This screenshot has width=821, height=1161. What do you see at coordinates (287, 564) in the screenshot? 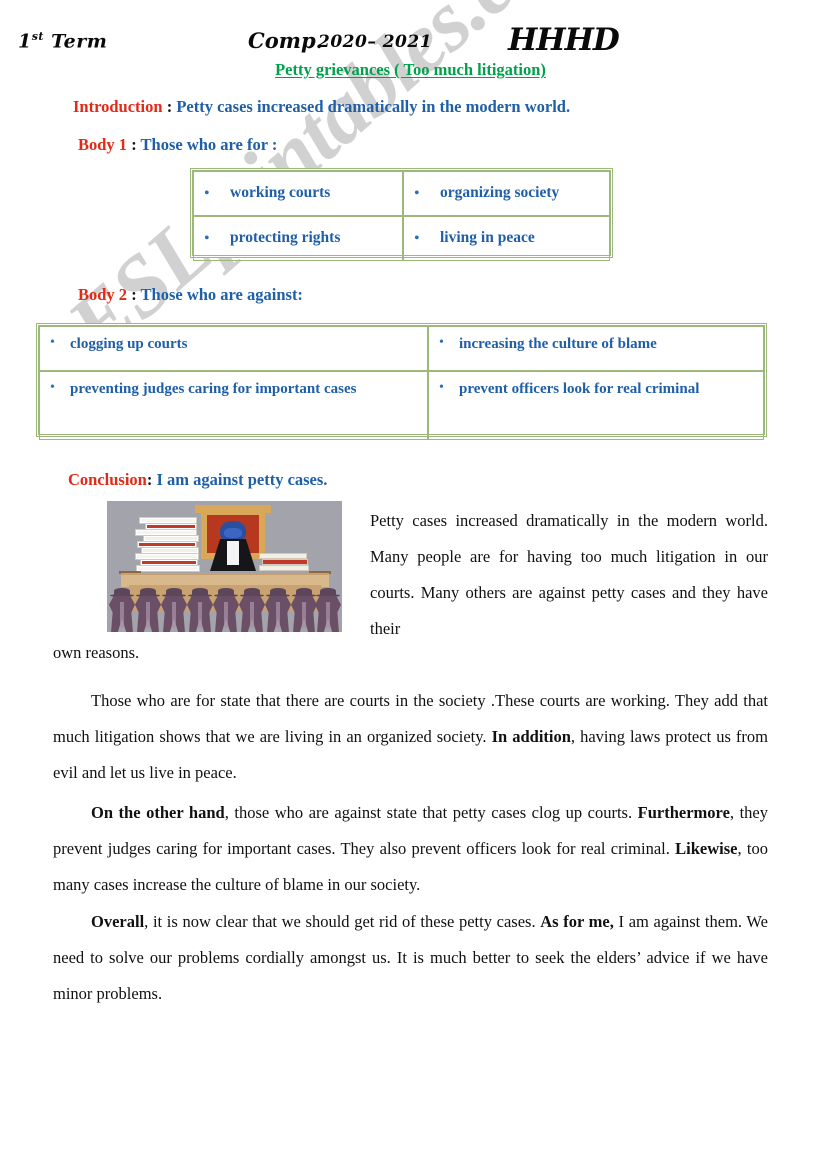
I see `paper-stack-right` at bounding box center [287, 564].